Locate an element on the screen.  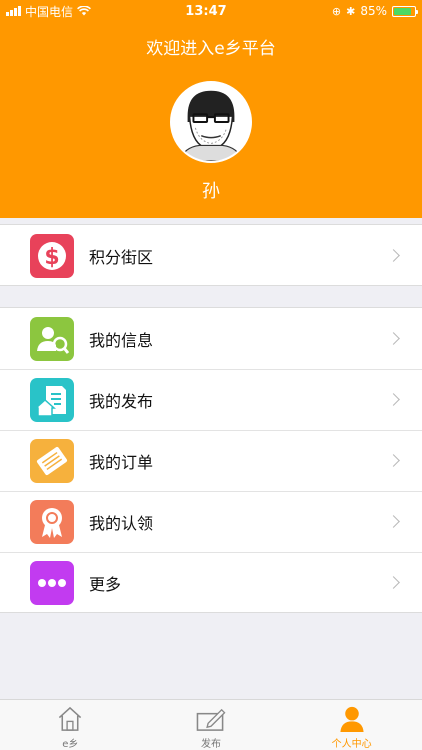
house-document-icon is located at coordinates (52, 399).